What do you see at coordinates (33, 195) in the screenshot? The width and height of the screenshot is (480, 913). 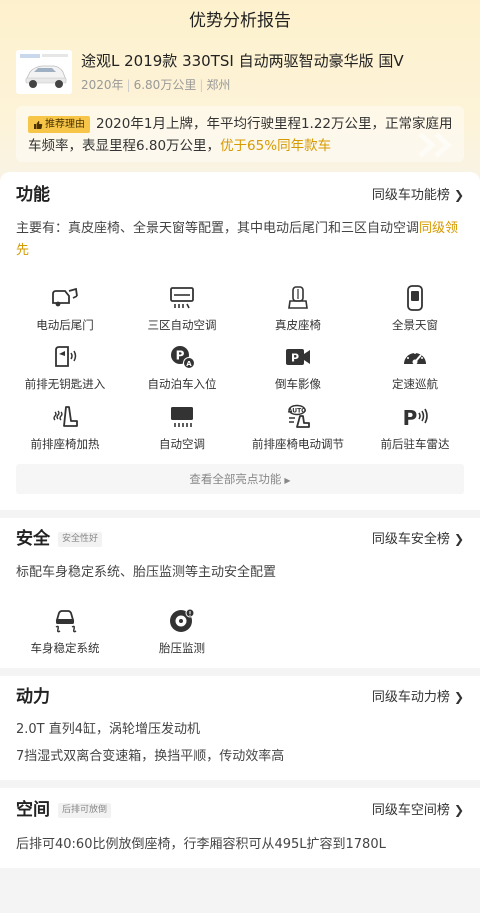 I see `function-title: 功能` at bounding box center [33, 195].